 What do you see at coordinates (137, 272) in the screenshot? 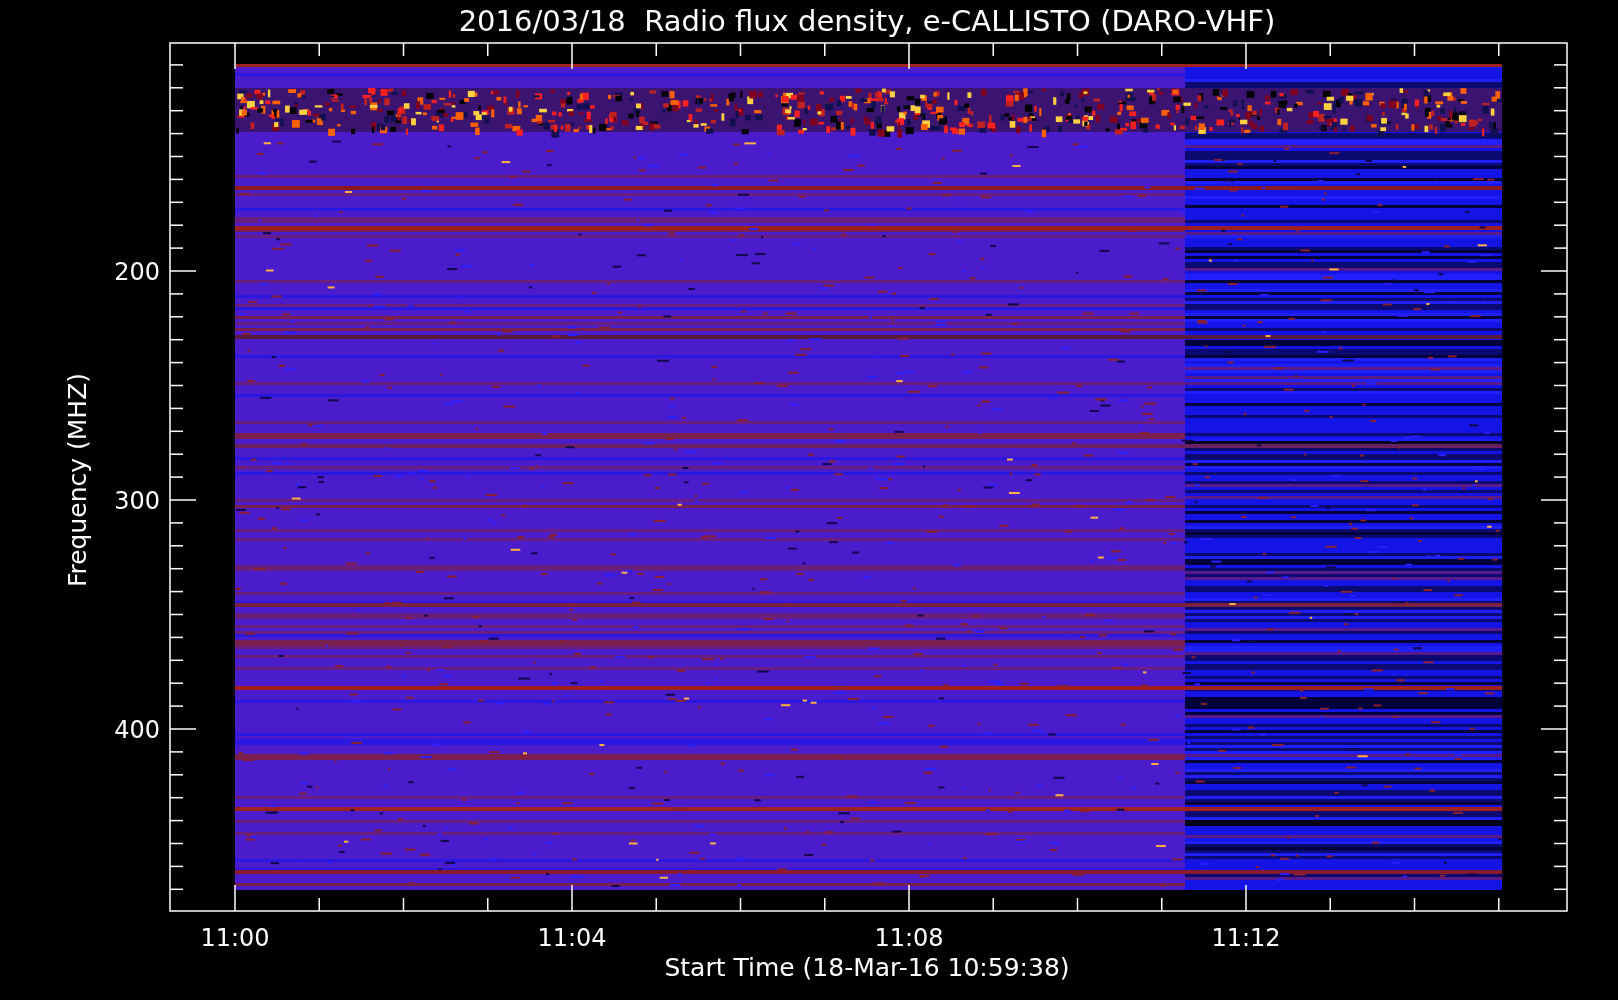
I see `y-tick-label: 200` at bounding box center [137, 272].